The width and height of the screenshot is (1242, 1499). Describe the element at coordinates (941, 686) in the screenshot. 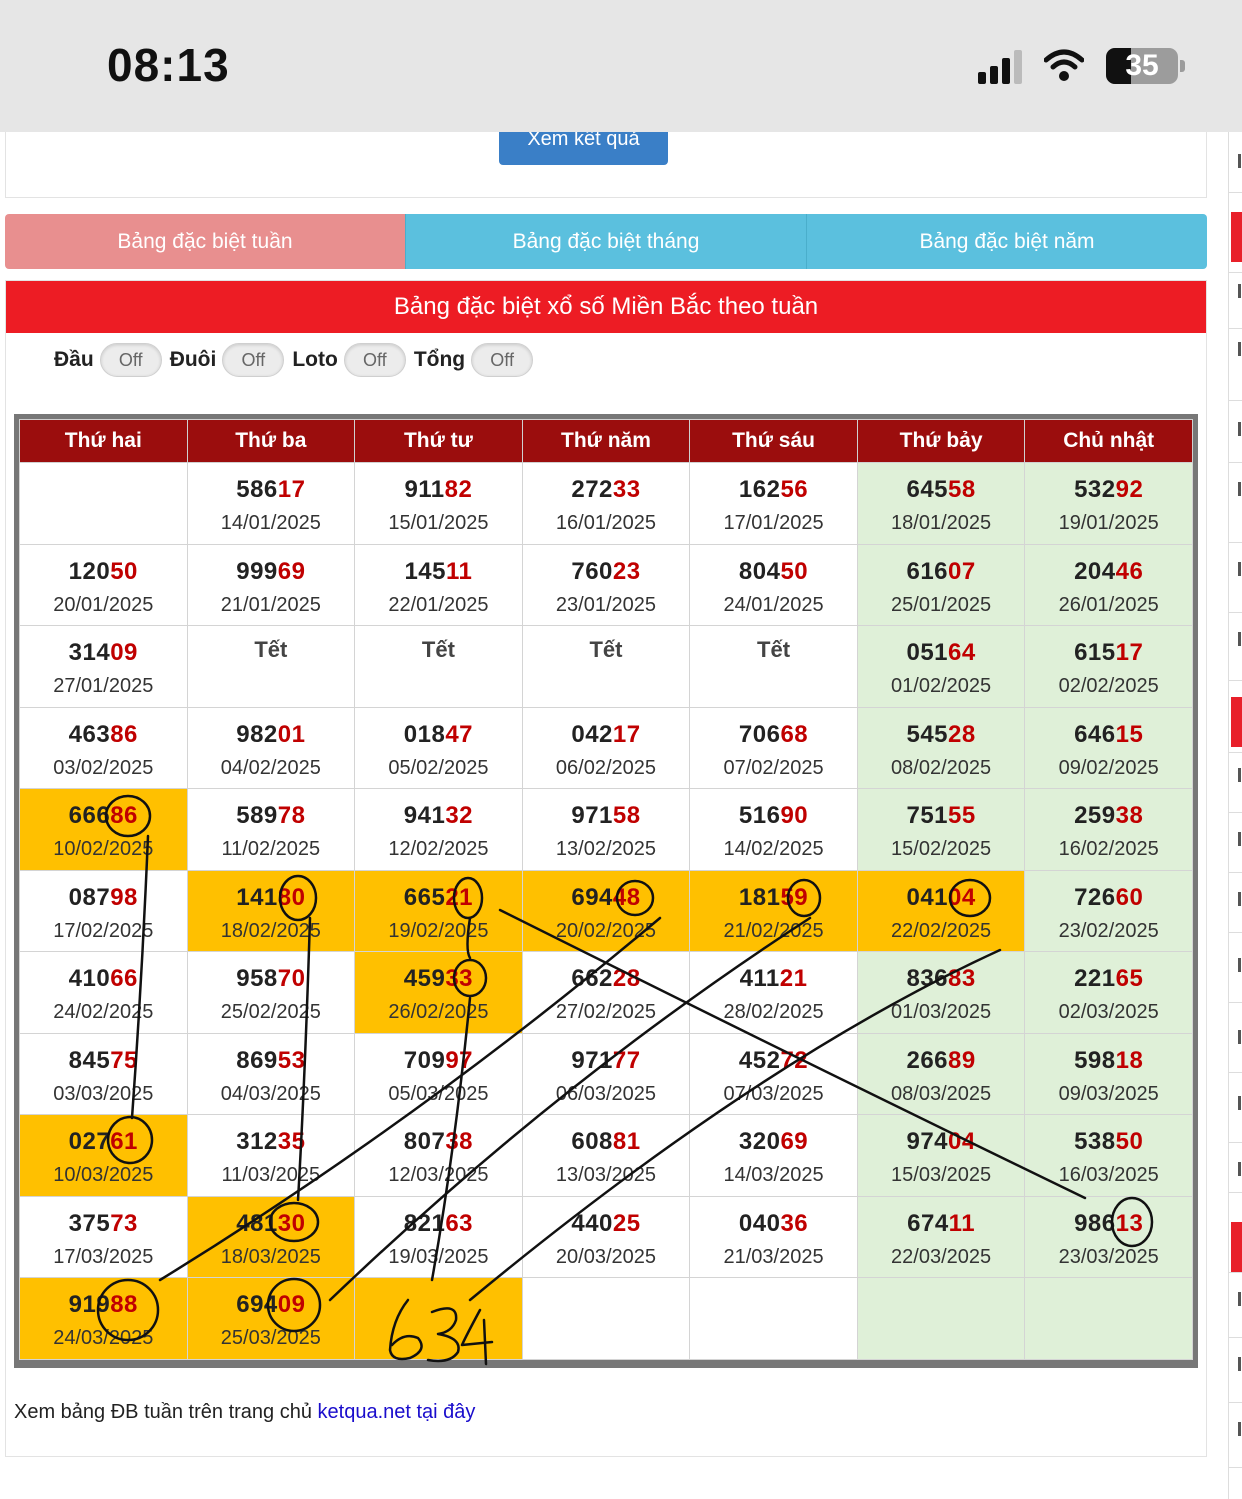

I see `draw-date: 01/02/2025` at that location.